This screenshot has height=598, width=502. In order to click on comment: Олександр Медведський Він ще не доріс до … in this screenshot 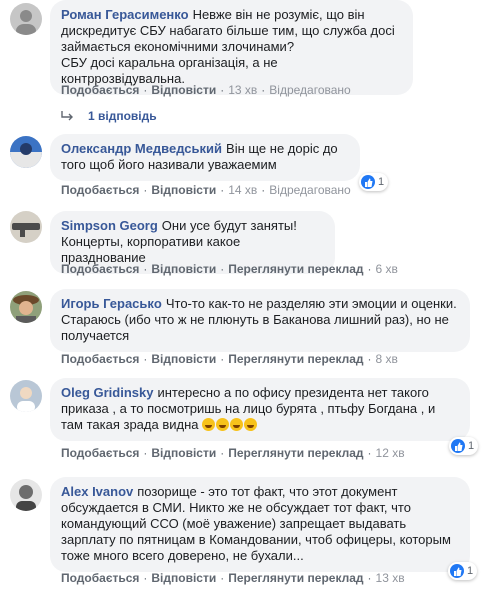, I will do `click(251, 164)`.